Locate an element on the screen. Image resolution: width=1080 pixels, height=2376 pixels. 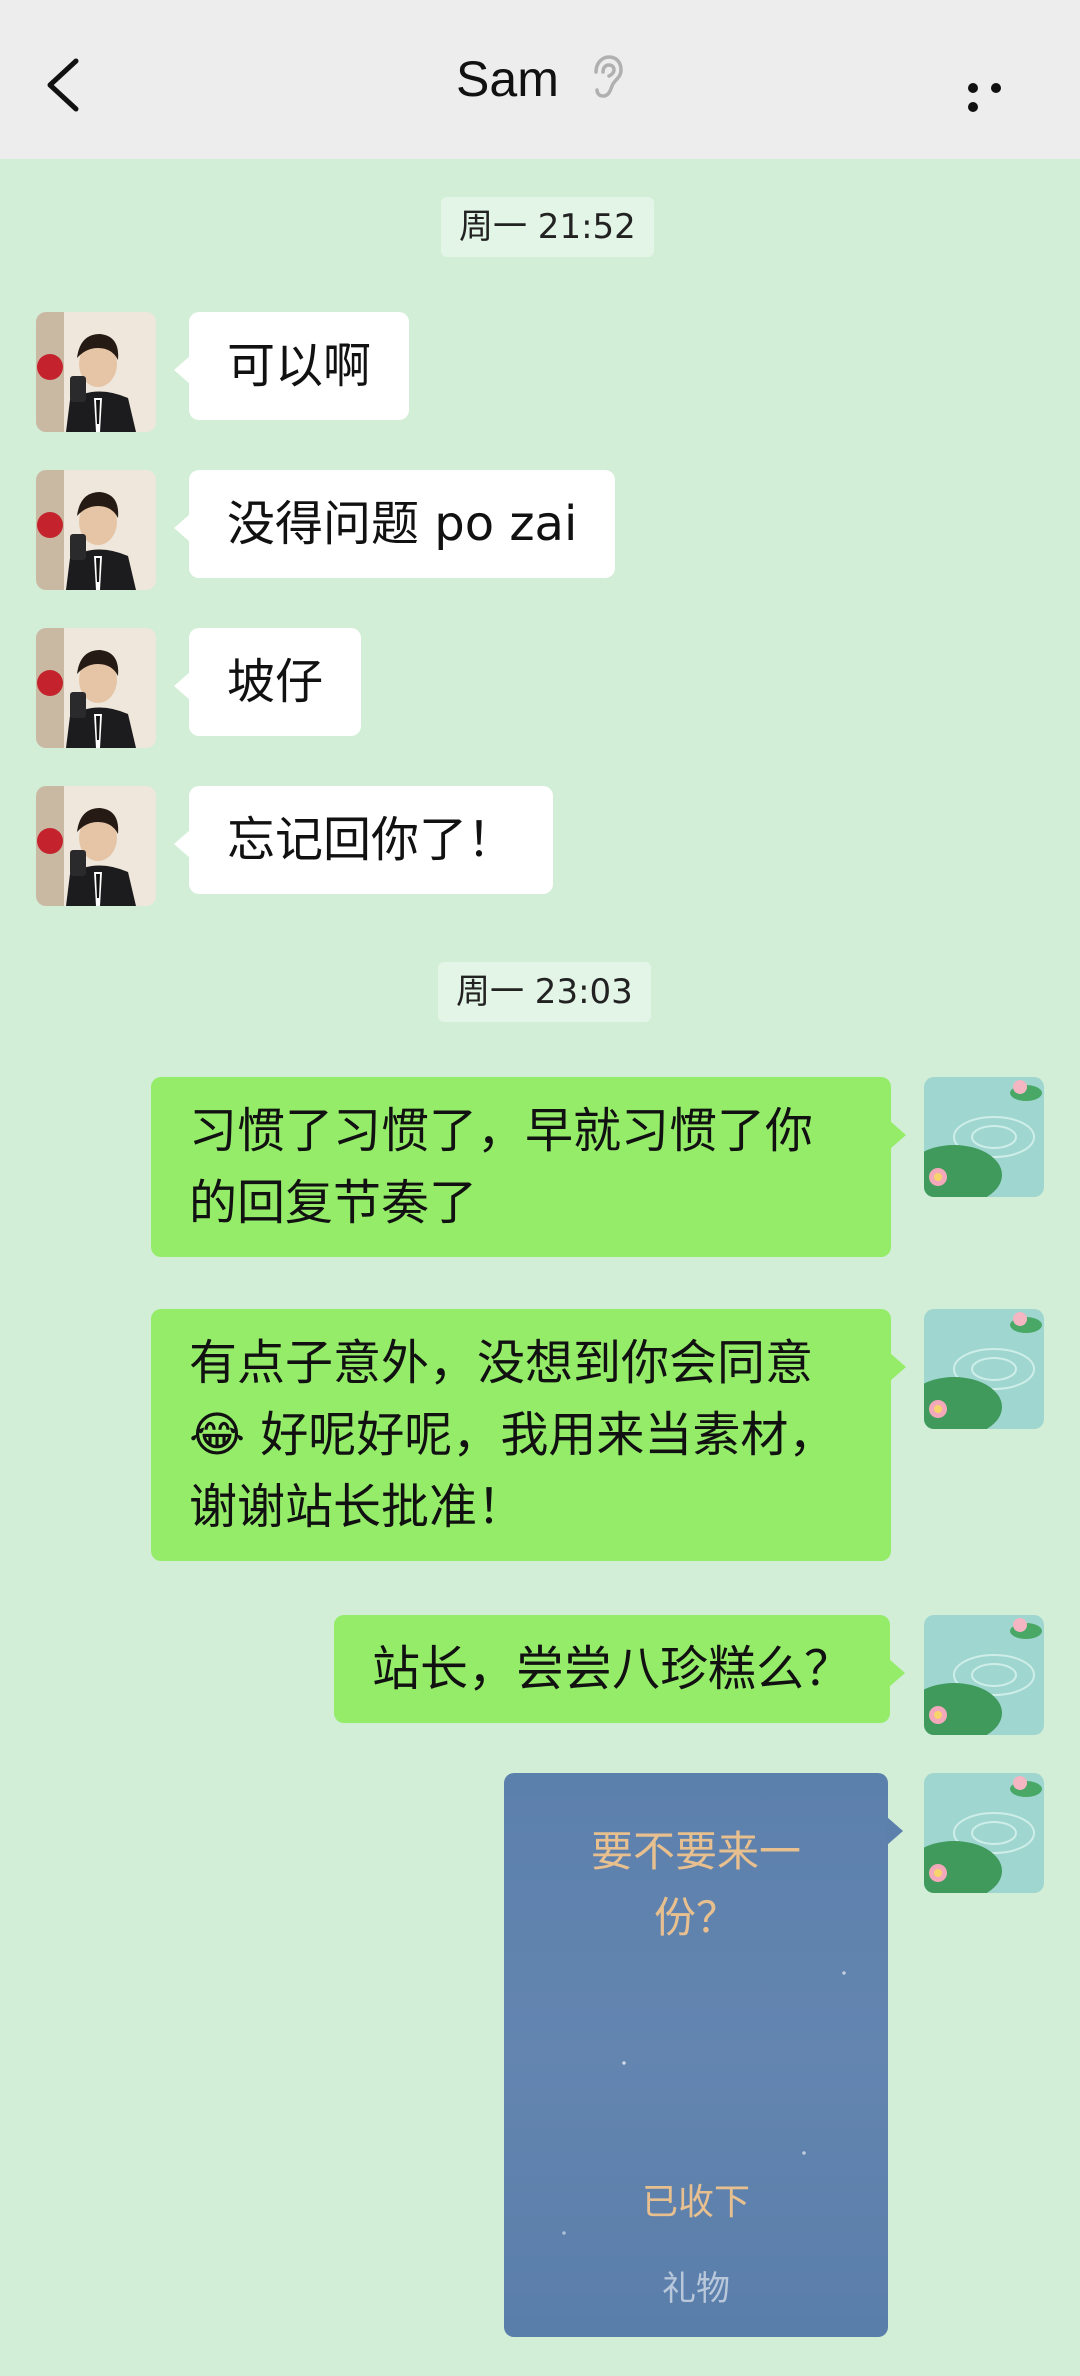
sent-message: 站长，尝尝八珍糕么？ is located at coordinates (620, 1669).